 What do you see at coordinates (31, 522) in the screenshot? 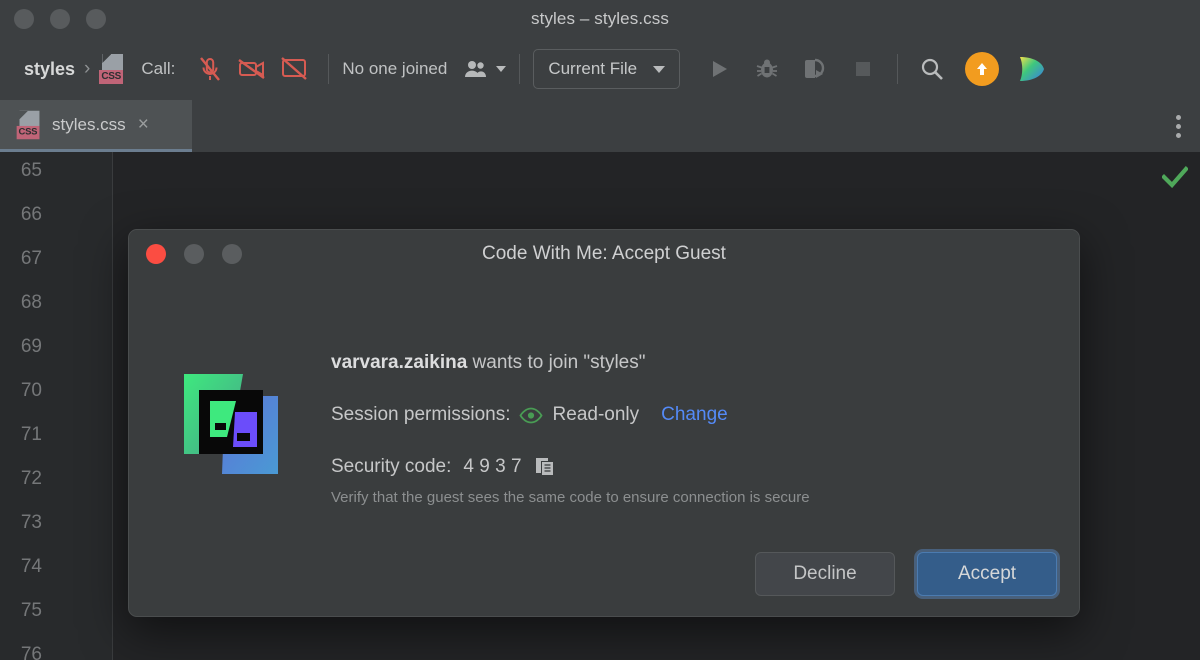
I see `line-number: 73` at bounding box center [31, 522].